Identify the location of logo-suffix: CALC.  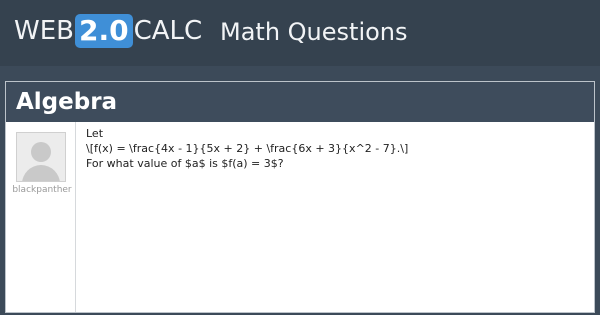
(168, 31).